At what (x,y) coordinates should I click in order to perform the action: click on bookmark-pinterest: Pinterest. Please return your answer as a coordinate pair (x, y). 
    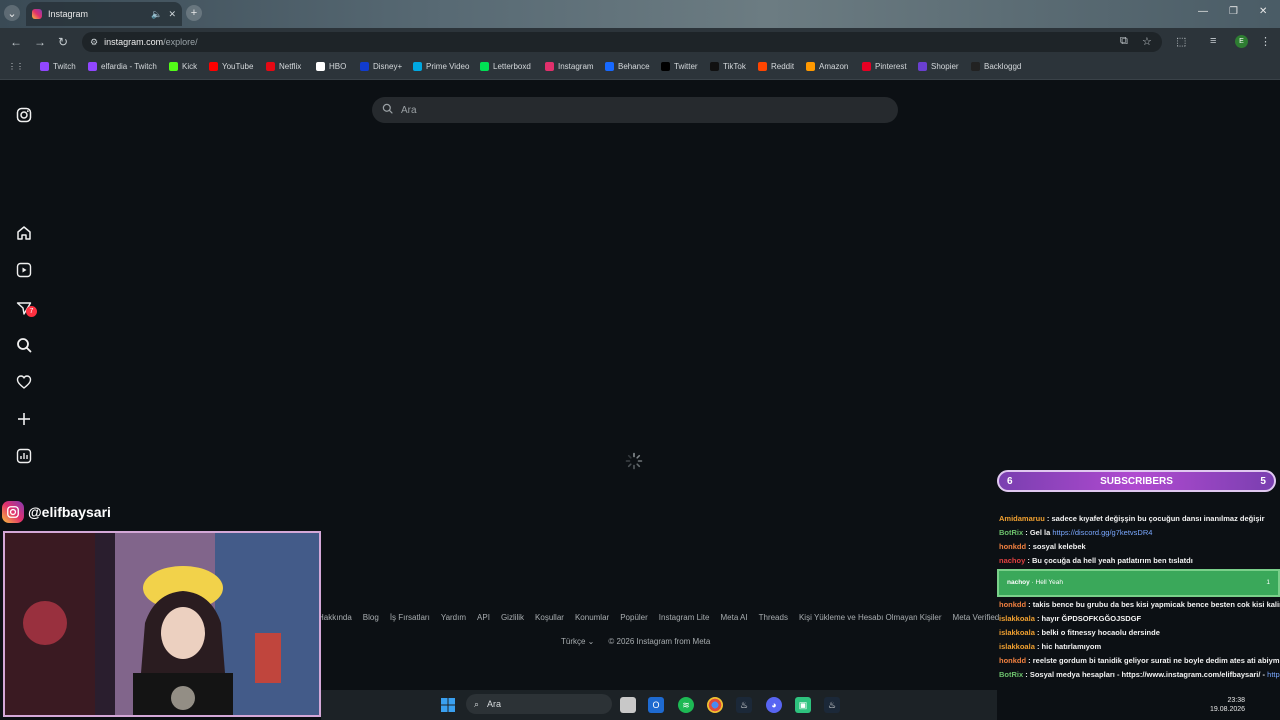
    Looking at the image, I should click on (884, 66).